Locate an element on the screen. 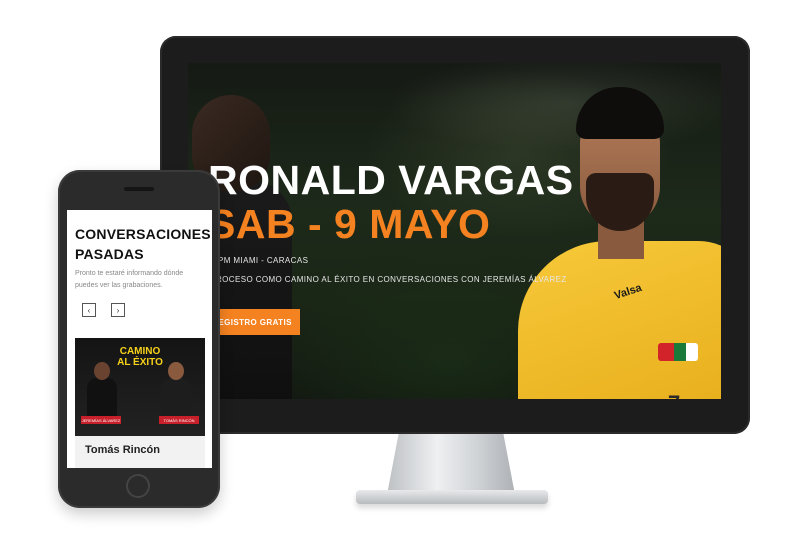 This screenshot has height=533, width=800. poster-tag-left: JEREMÍAS ÁLVAREZ is located at coordinates (101, 420).